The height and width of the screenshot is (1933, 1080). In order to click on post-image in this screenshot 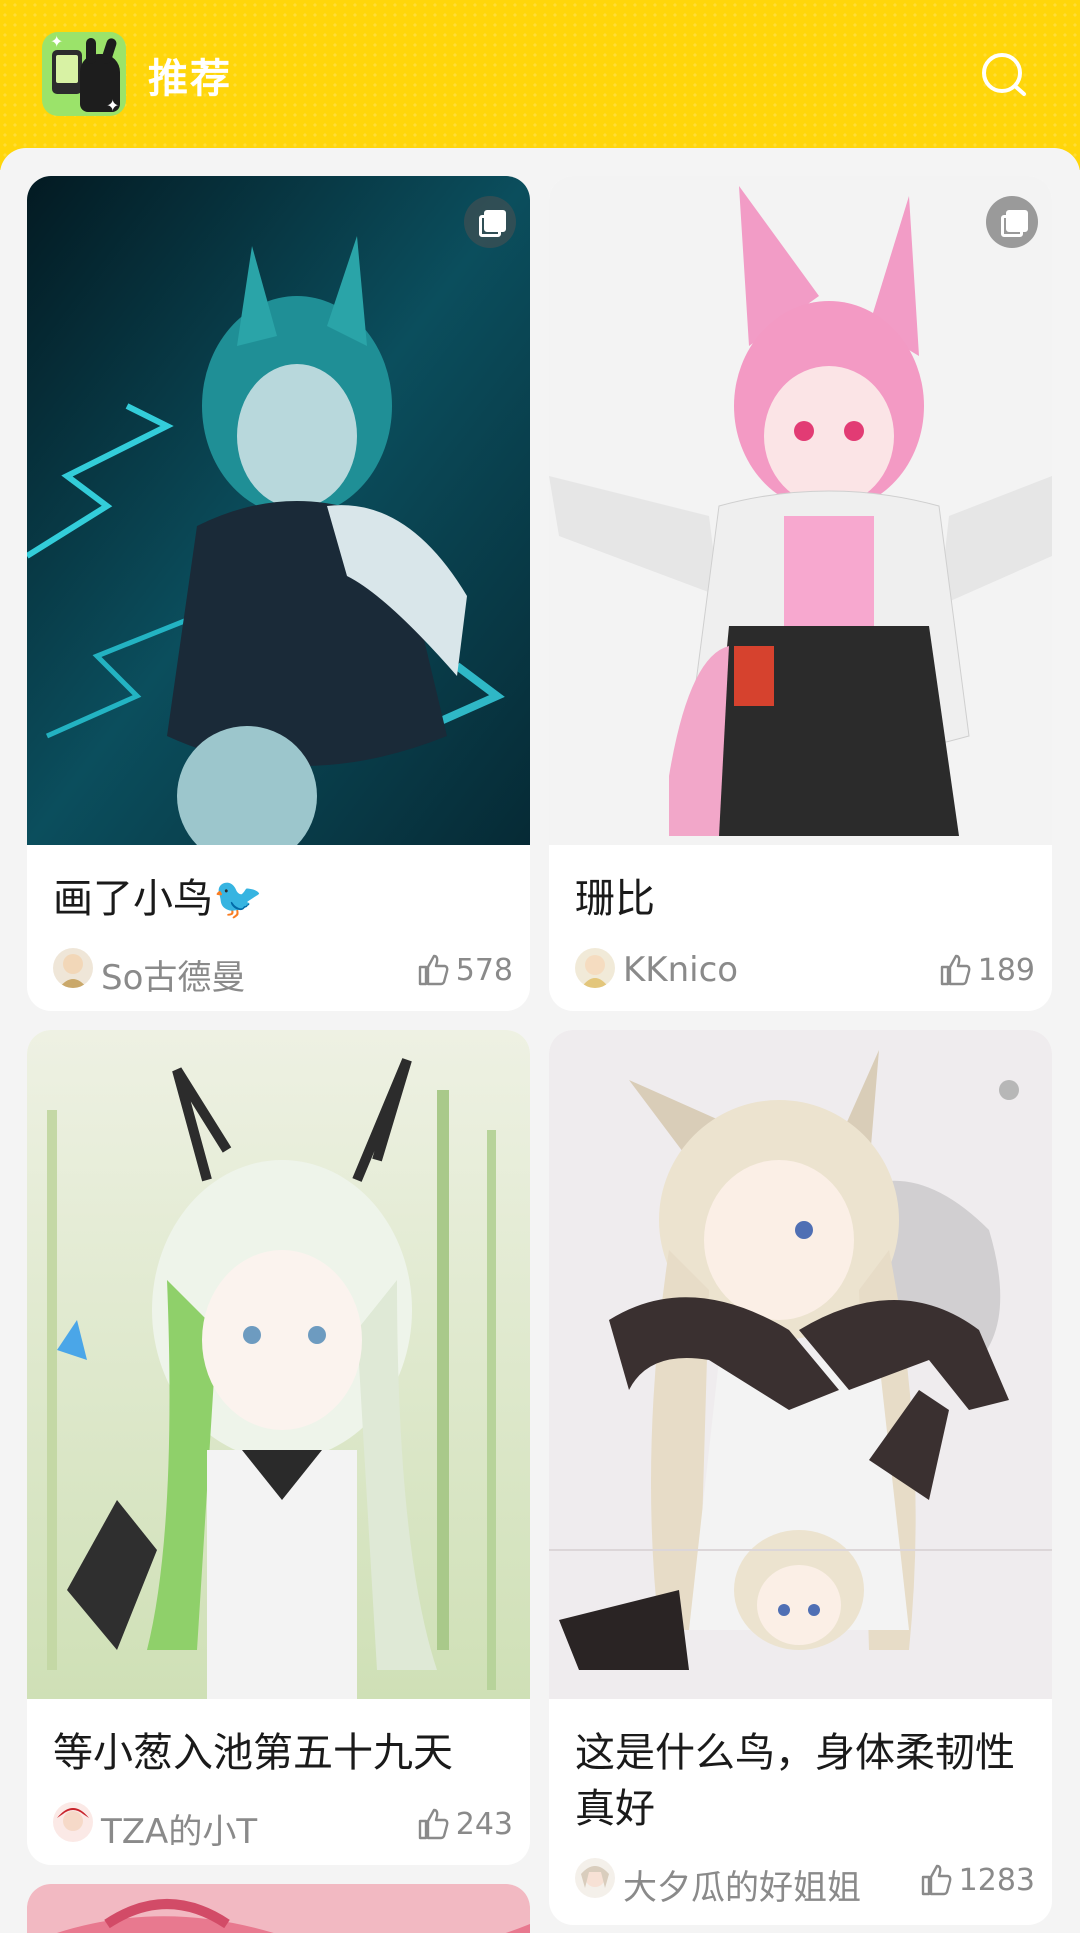, I will do `click(278, 1908)`.